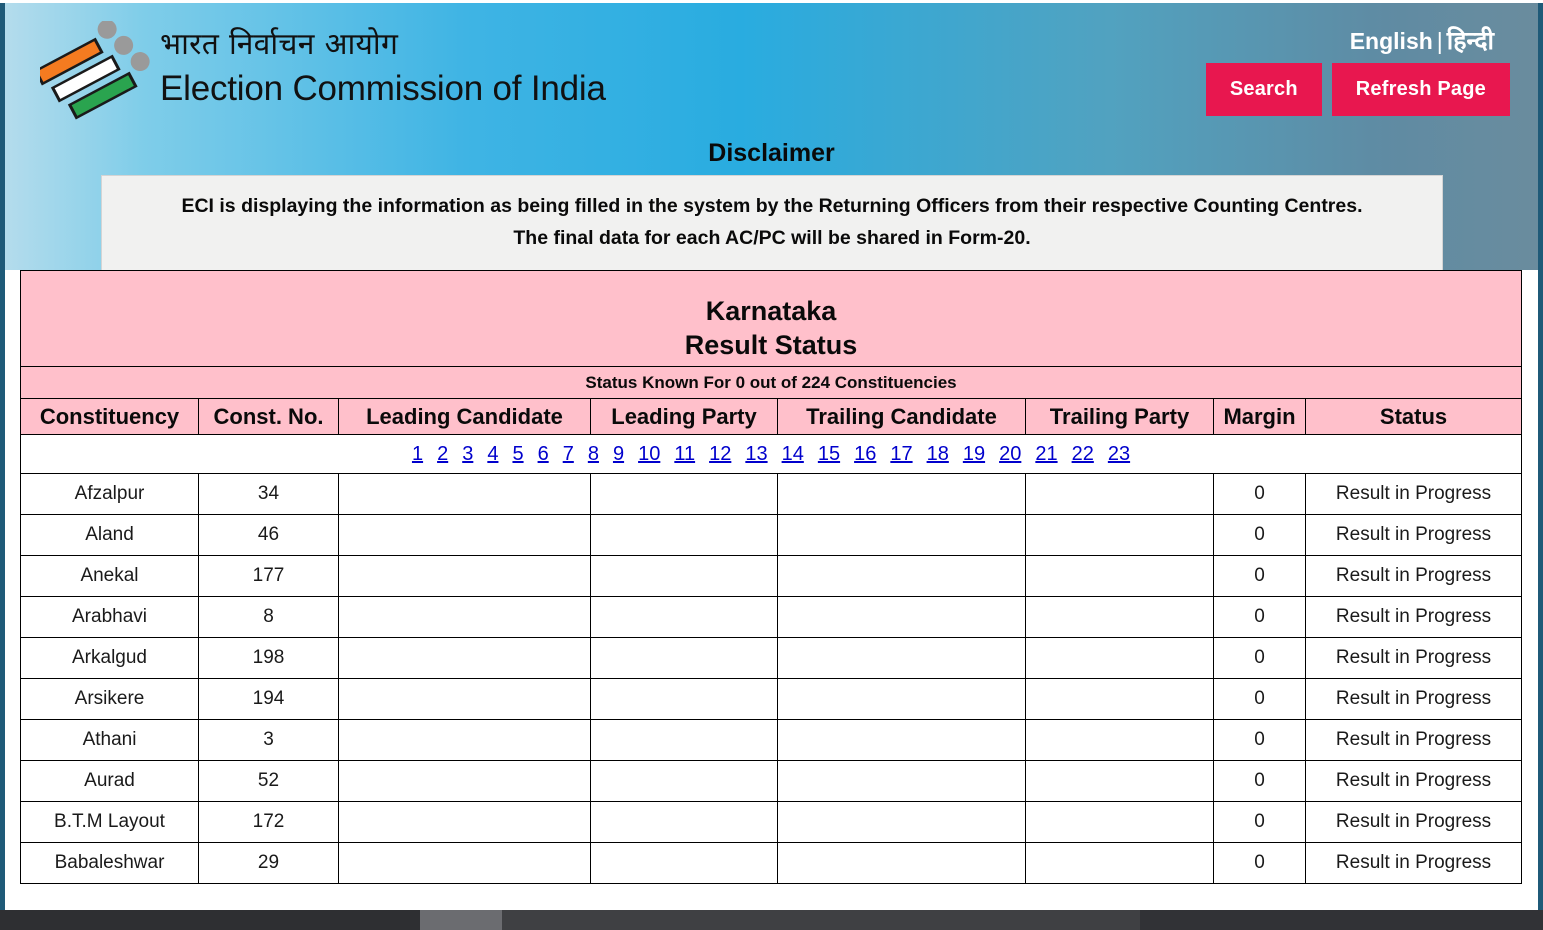 The image size is (1543, 930). I want to click on disclaimer-title: Disclaimer, so click(771, 153).